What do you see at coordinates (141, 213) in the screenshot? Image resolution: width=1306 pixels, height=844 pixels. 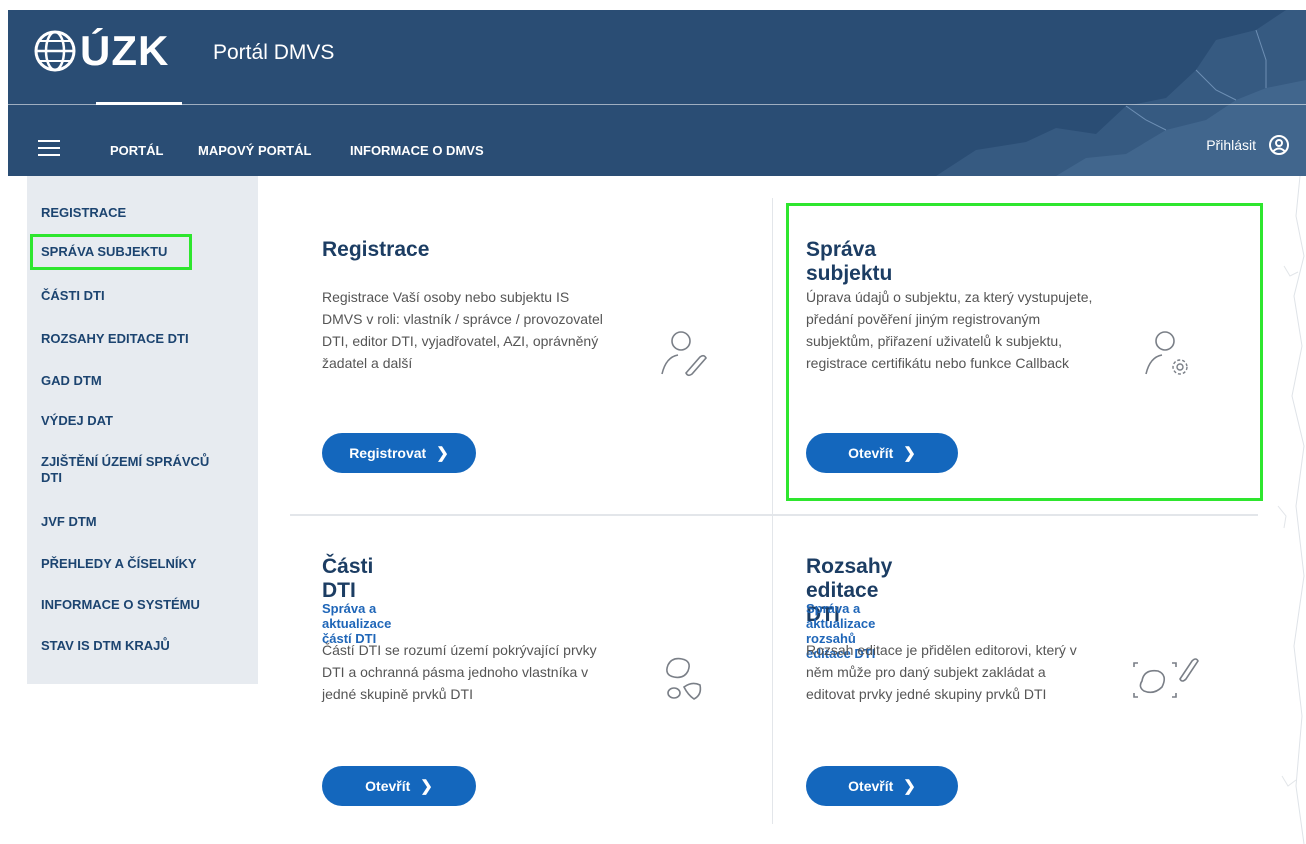 I see `sidebar-item-registrace: REGISTRACE` at bounding box center [141, 213].